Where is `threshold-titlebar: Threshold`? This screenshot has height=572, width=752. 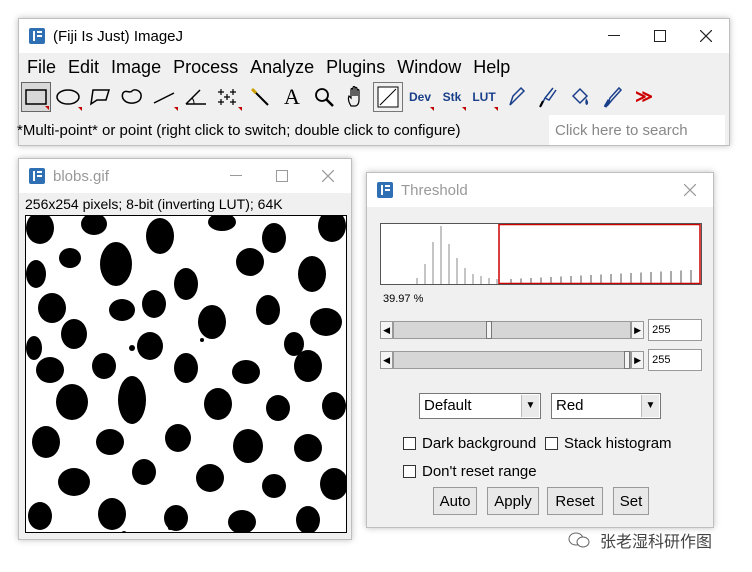 threshold-titlebar: Threshold is located at coordinates (540, 190).